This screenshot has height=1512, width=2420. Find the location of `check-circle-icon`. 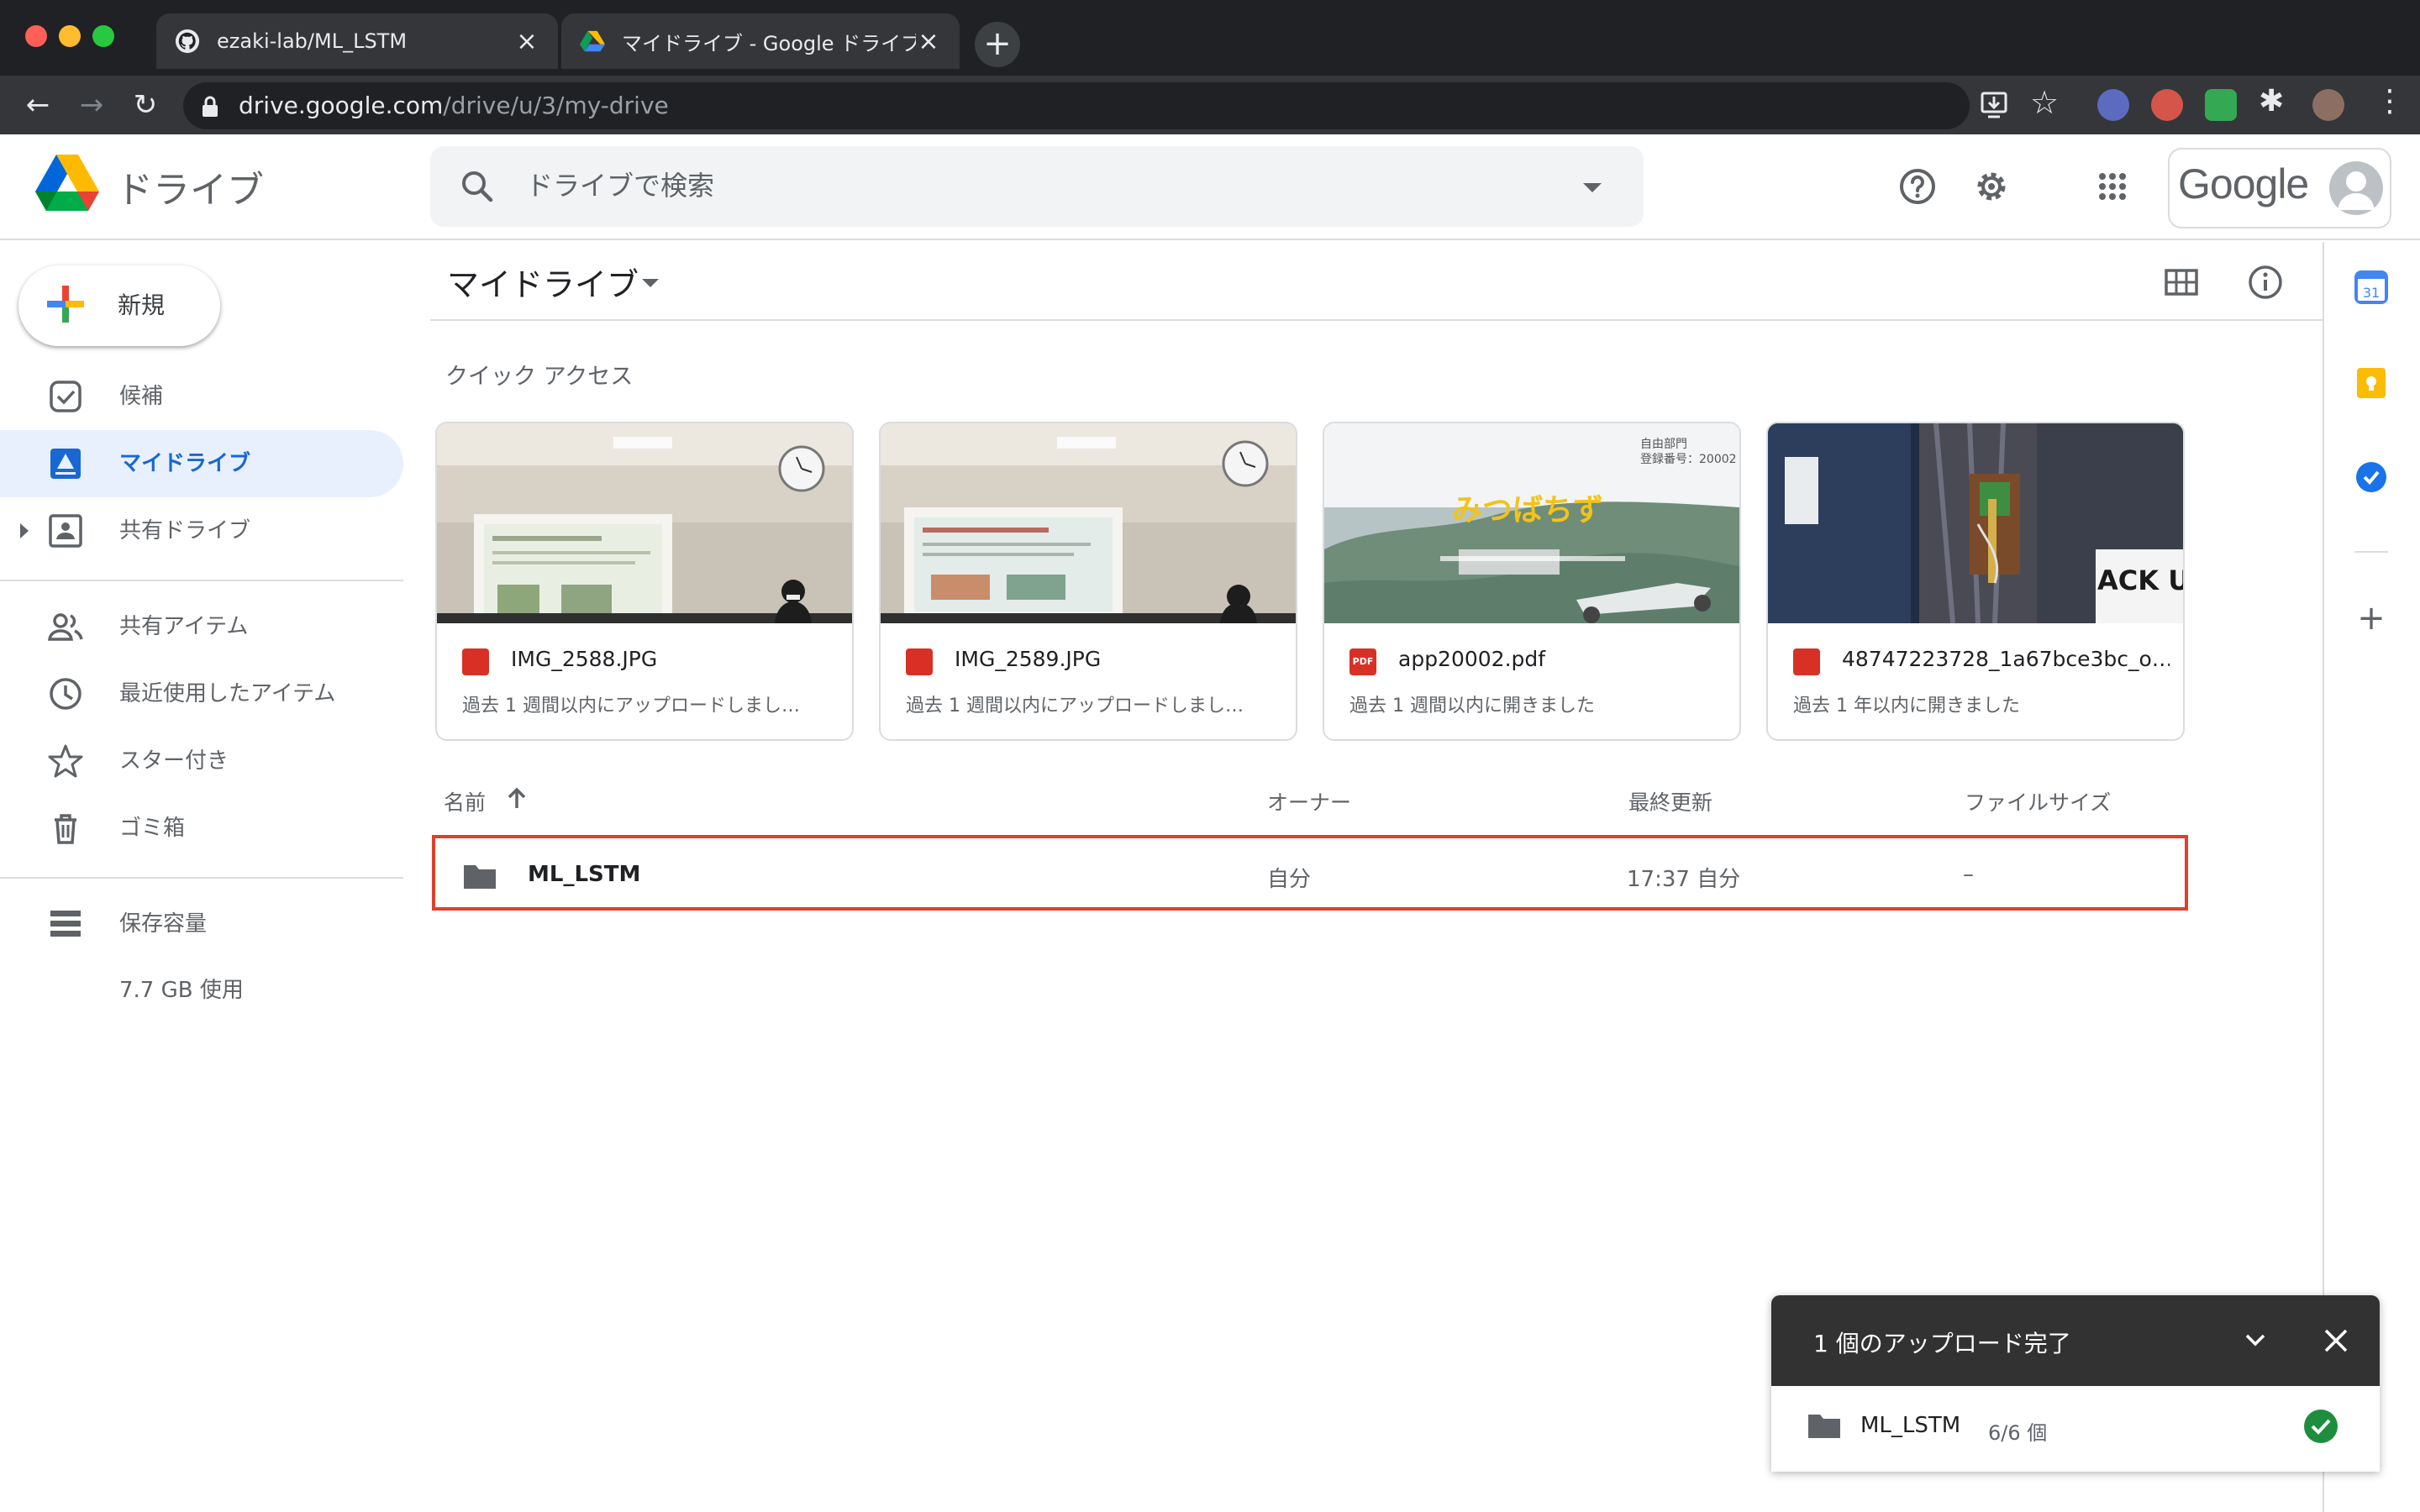

check-circle-icon is located at coordinates (2321, 1426).